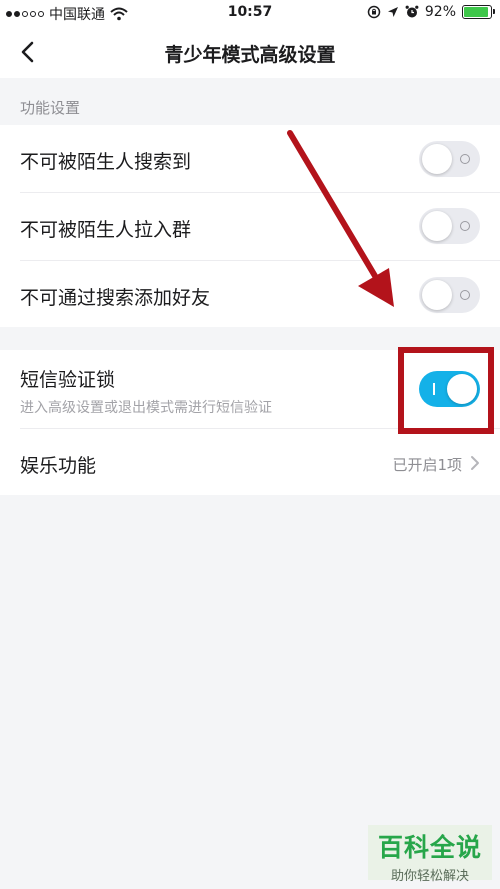  I want to click on annotation-arrow, so click(340, 218).